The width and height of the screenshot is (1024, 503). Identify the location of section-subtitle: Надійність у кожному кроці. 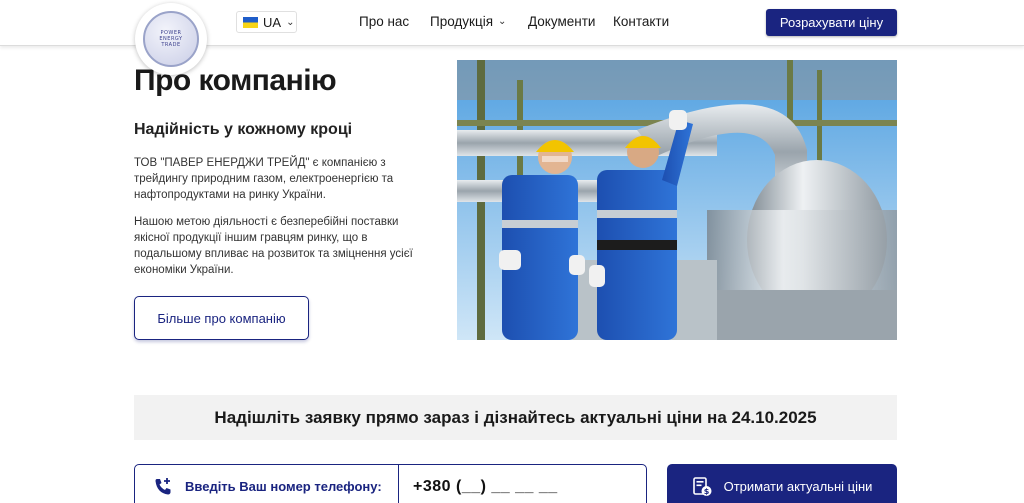
(243, 129).